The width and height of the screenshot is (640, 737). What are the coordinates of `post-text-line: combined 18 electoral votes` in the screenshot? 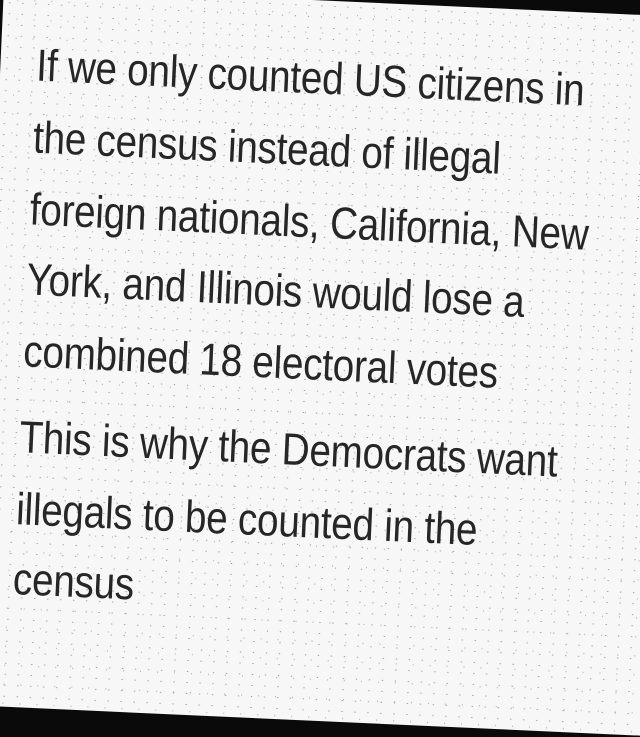 It's located at (261, 361).